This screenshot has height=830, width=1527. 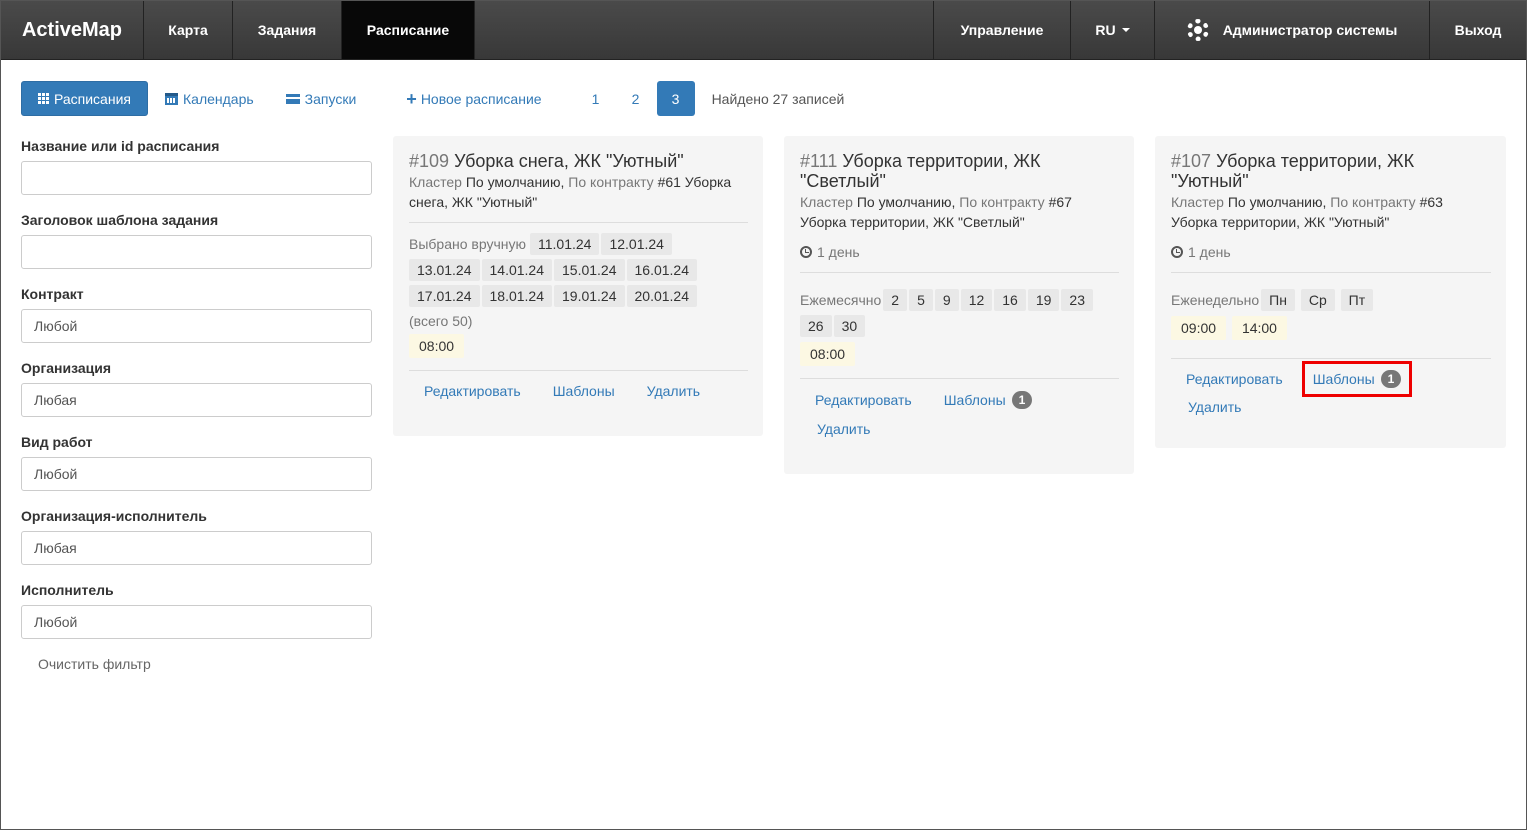 I want to click on time-tag: 09:00, so click(x=1199, y=328).